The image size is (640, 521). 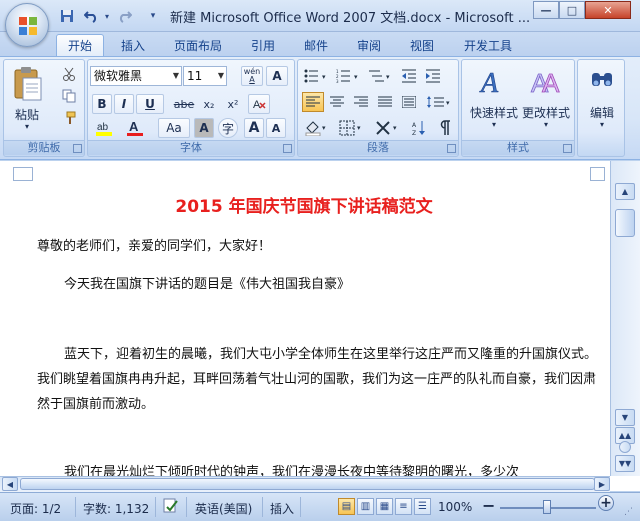 What do you see at coordinates (419, 128) in the screenshot?
I see `sort-icon: AZ` at bounding box center [419, 128].